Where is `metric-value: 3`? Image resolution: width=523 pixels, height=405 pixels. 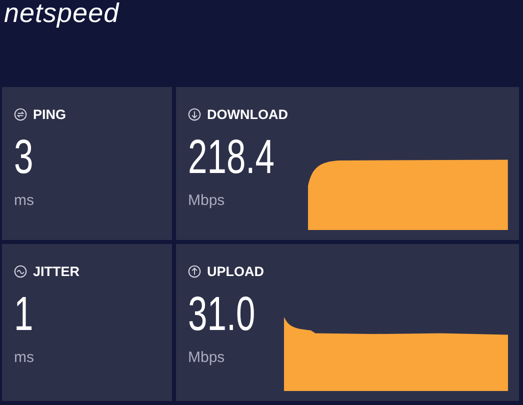 metric-value: 3 is located at coordinates (24, 158).